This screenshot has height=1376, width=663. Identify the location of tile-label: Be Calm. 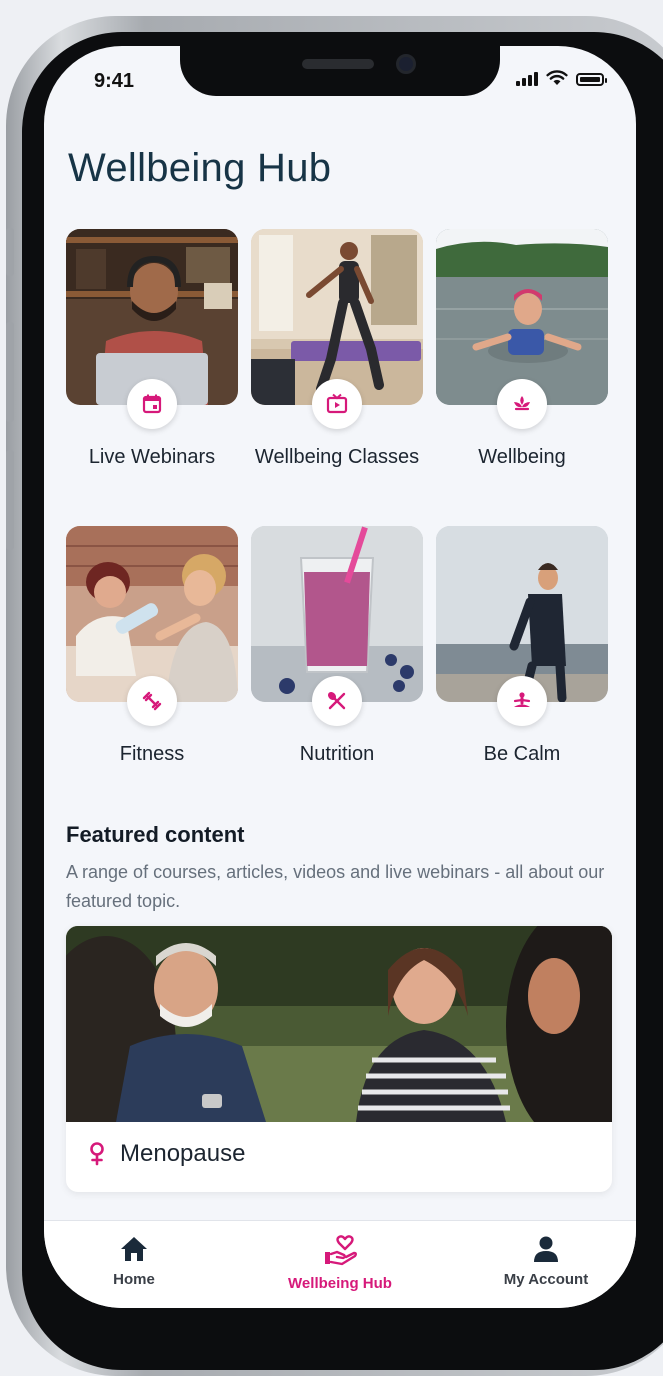
(522, 754).